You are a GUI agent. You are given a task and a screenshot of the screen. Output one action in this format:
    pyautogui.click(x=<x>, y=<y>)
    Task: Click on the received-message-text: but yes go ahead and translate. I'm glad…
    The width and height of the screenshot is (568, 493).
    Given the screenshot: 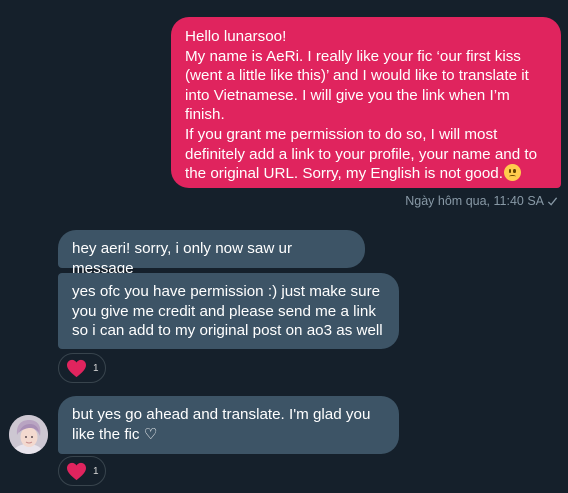 What is the action you would take?
    pyautogui.click(x=221, y=424)
    